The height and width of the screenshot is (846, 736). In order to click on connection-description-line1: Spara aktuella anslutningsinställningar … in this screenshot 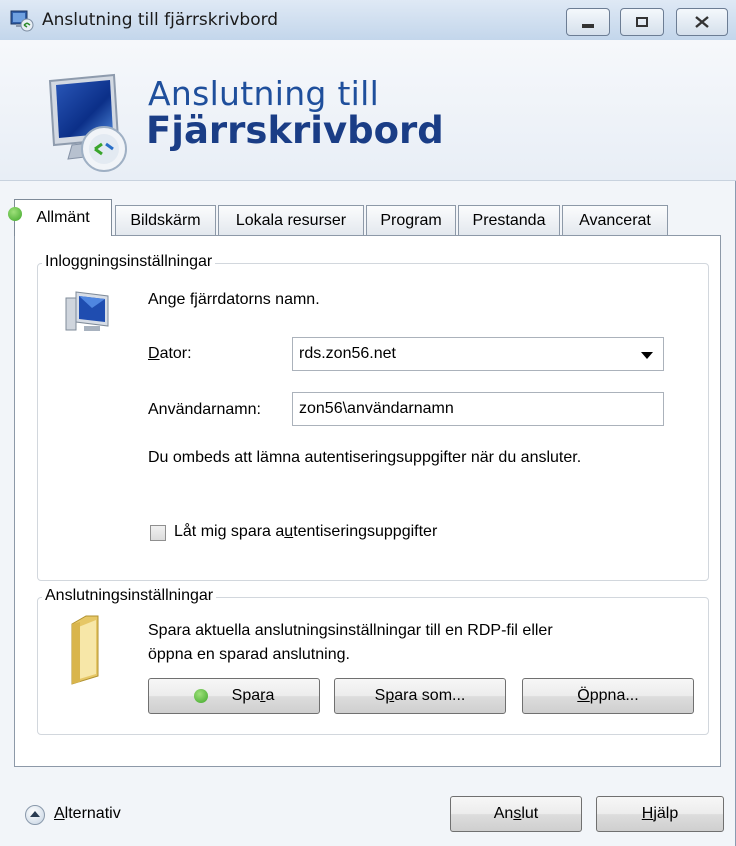, I will do `click(350, 630)`.